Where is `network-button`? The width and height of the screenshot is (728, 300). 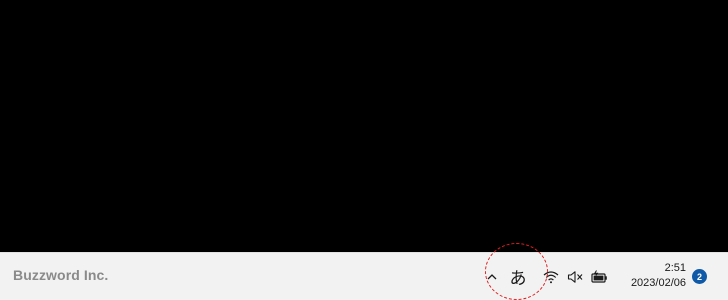
network-button is located at coordinates (551, 276).